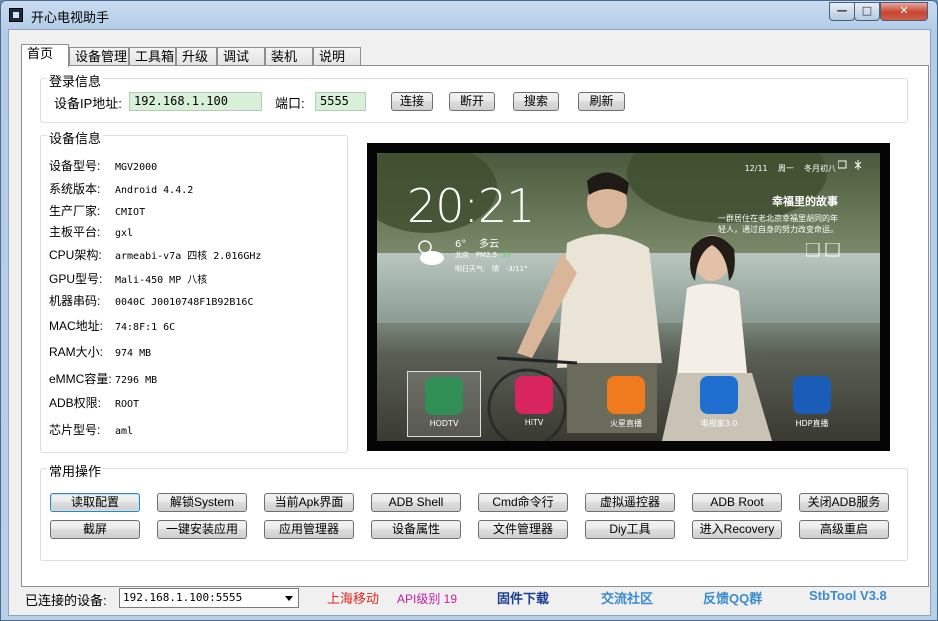 The image size is (938, 621). What do you see at coordinates (45, 55) in the screenshot?
I see `tab-home: 首页` at bounding box center [45, 55].